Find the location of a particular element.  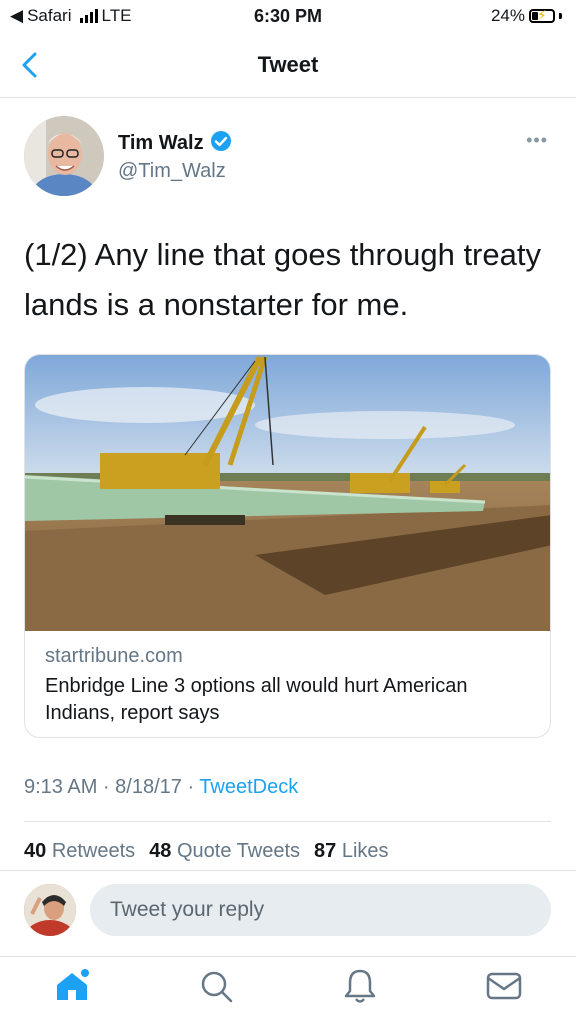

user-avatar is located at coordinates (50, 910).